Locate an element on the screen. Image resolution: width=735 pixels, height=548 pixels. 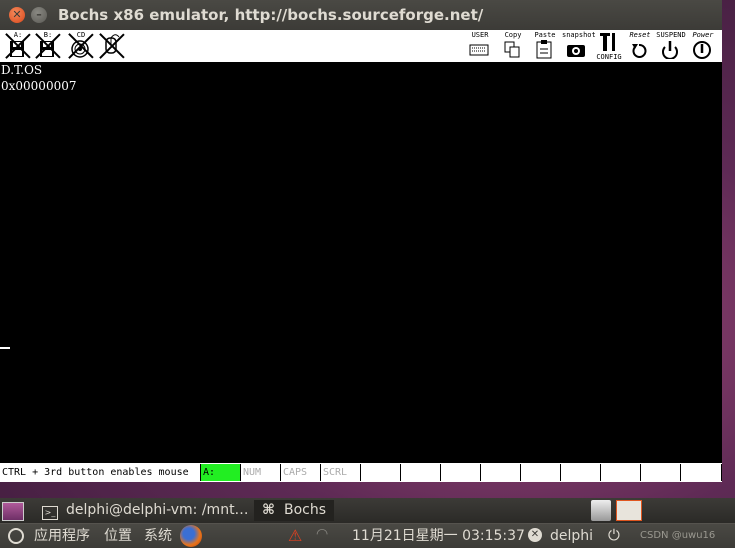
power-button: Power is located at coordinates (703, 46).